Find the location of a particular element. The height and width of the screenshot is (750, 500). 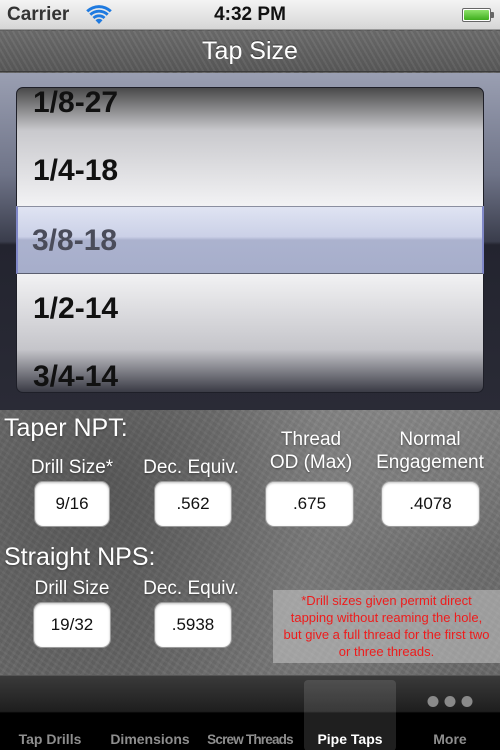

tab-tap-drills: Tap Drills is located at coordinates (50, 713).